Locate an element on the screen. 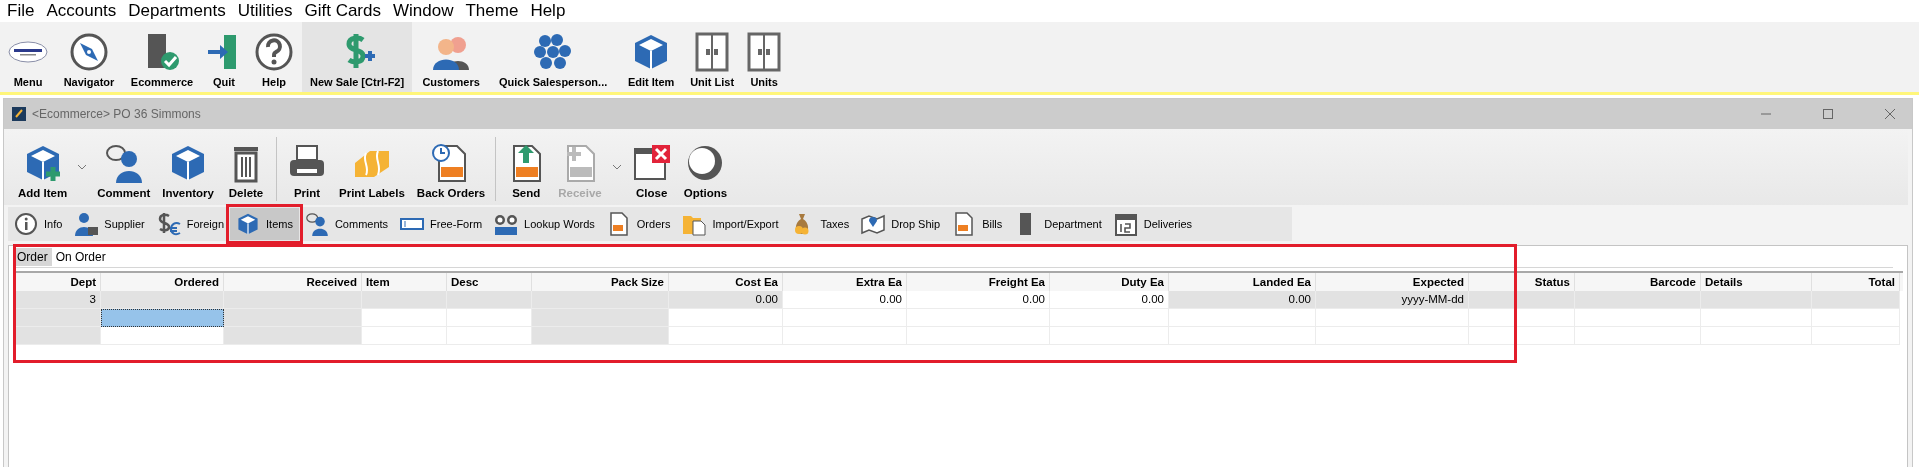 The width and height of the screenshot is (1919, 469). menu-item: Departments is located at coordinates (178, 11).